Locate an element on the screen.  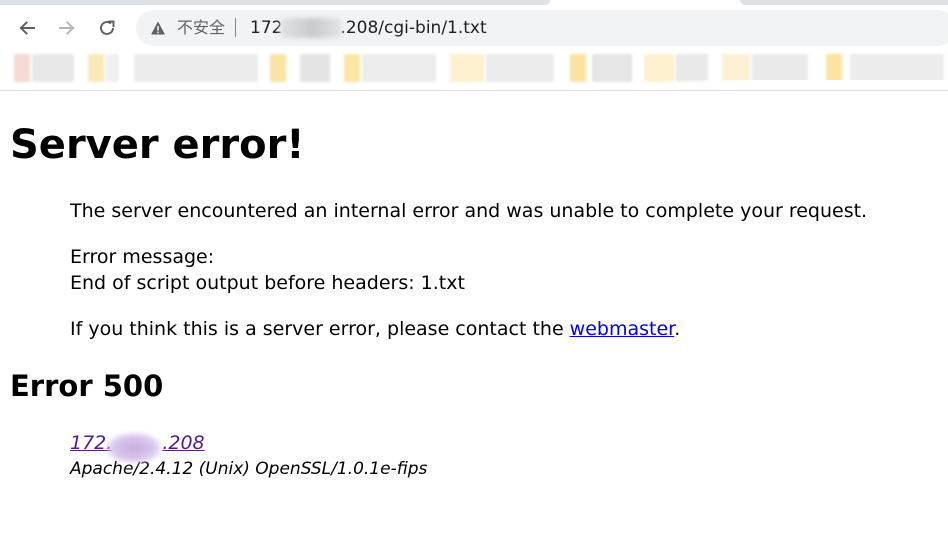
arrow-left-icon is located at coordinates (27, 28).